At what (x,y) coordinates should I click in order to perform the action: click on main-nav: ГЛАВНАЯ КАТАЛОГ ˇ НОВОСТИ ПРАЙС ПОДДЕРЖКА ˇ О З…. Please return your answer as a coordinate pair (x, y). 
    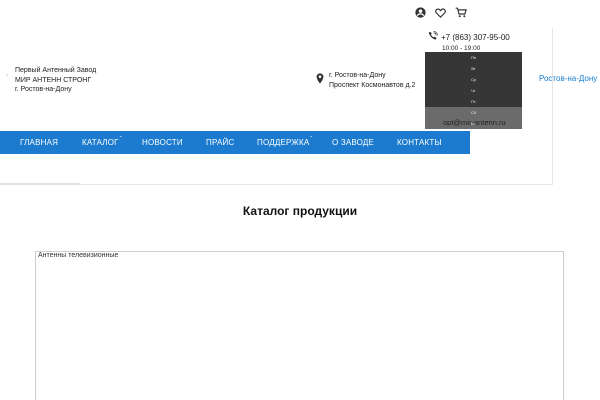
    Looking at the image, I should click on (235, 142).